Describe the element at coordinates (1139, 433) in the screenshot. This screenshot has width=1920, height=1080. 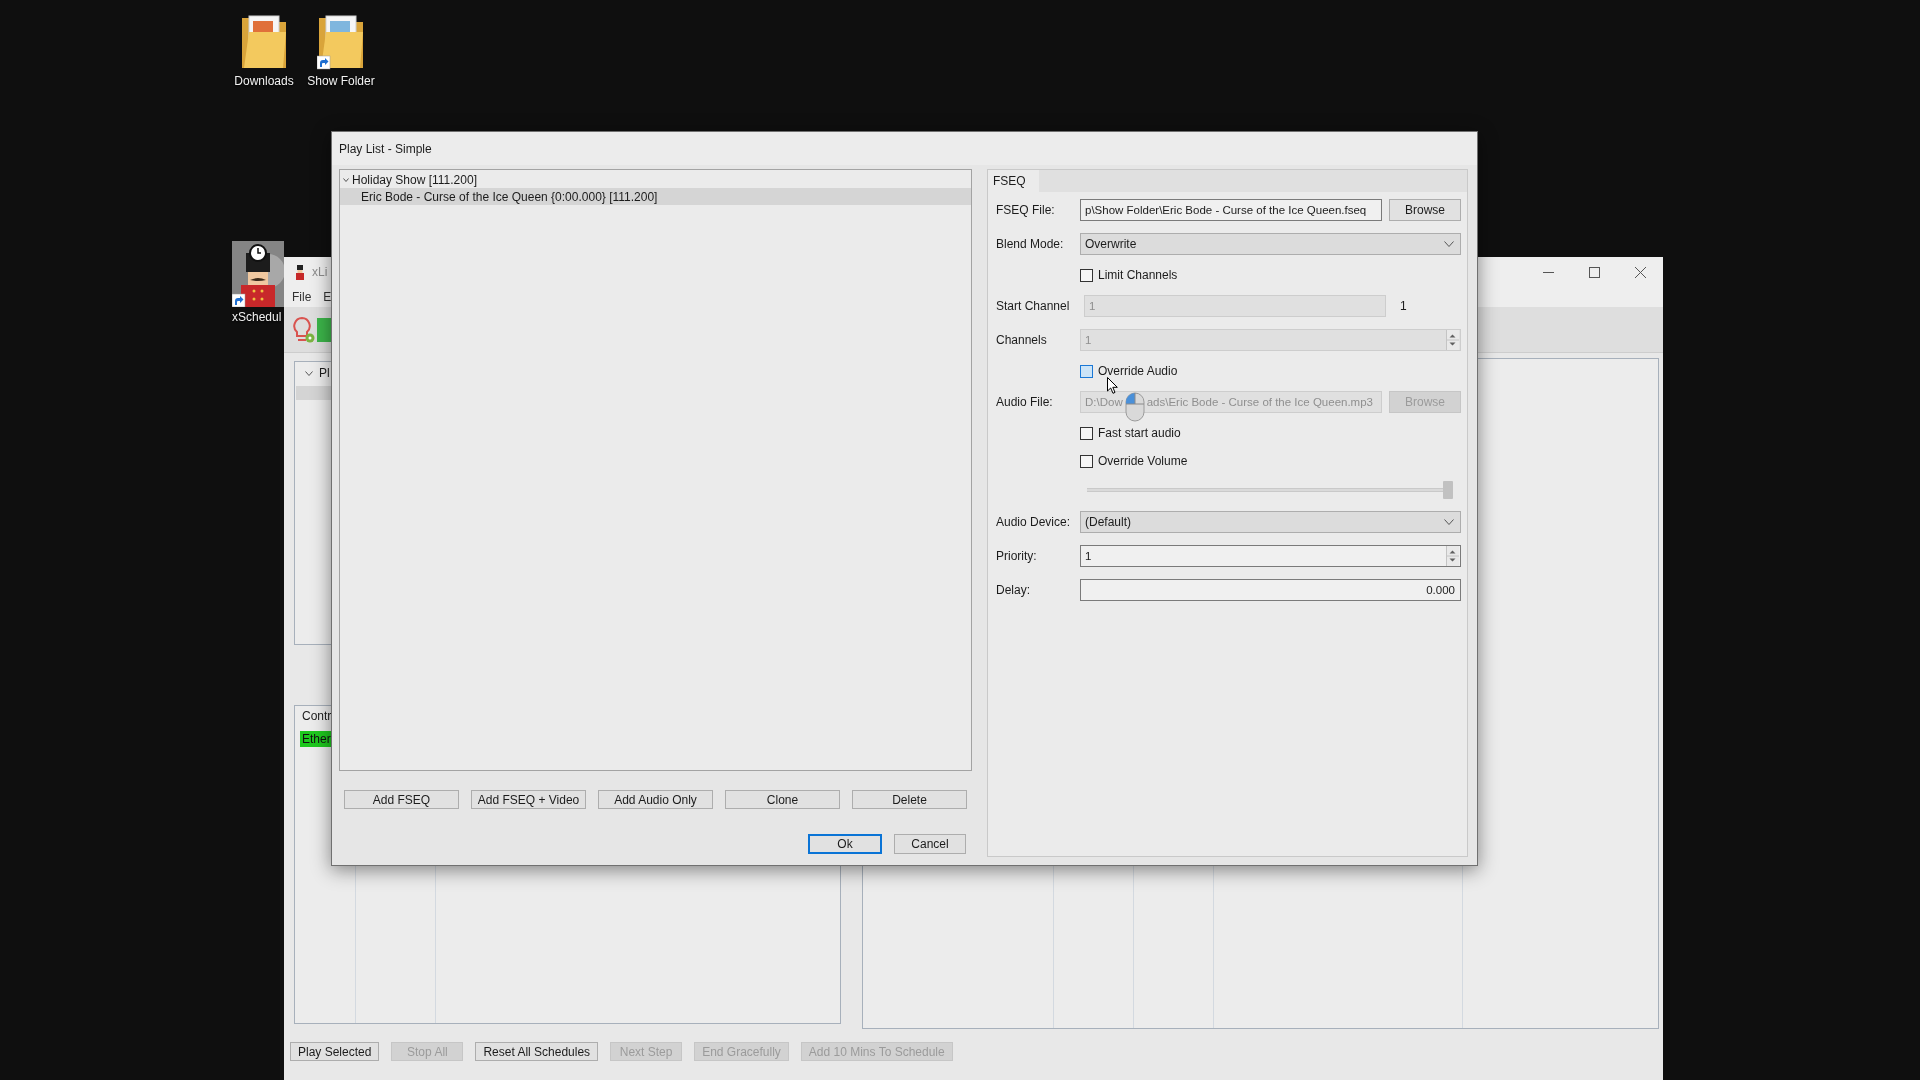
I see `checkbox-label: Fast start audio` at that location.